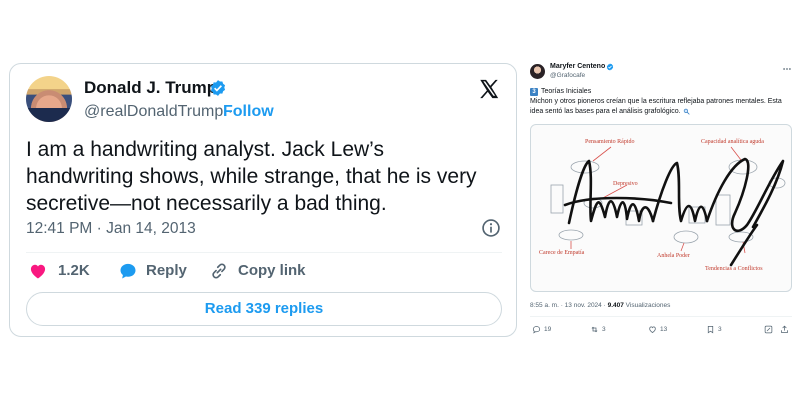  What do you see at coordinates (567, 75) in the screenshot?
I see `author-handle: @Grafocafe` at bounding box center [567, 75].